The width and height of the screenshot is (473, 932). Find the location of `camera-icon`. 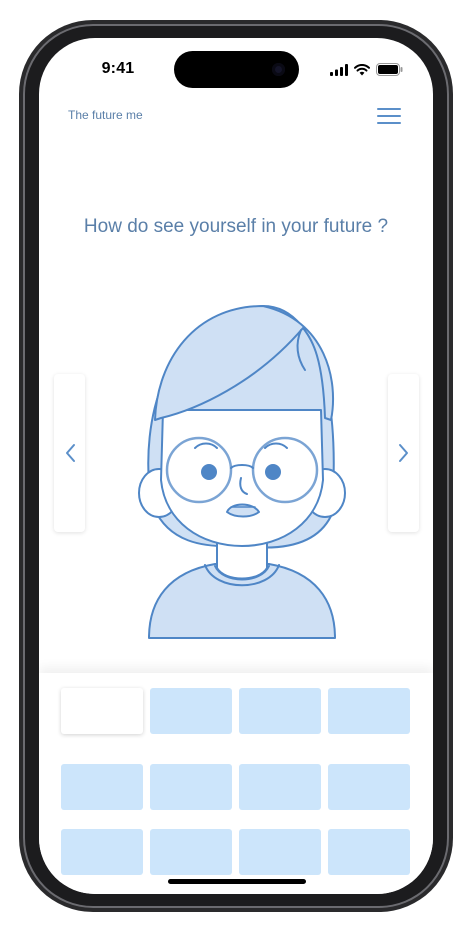

camera-icon is located at coordinates (278, 69).